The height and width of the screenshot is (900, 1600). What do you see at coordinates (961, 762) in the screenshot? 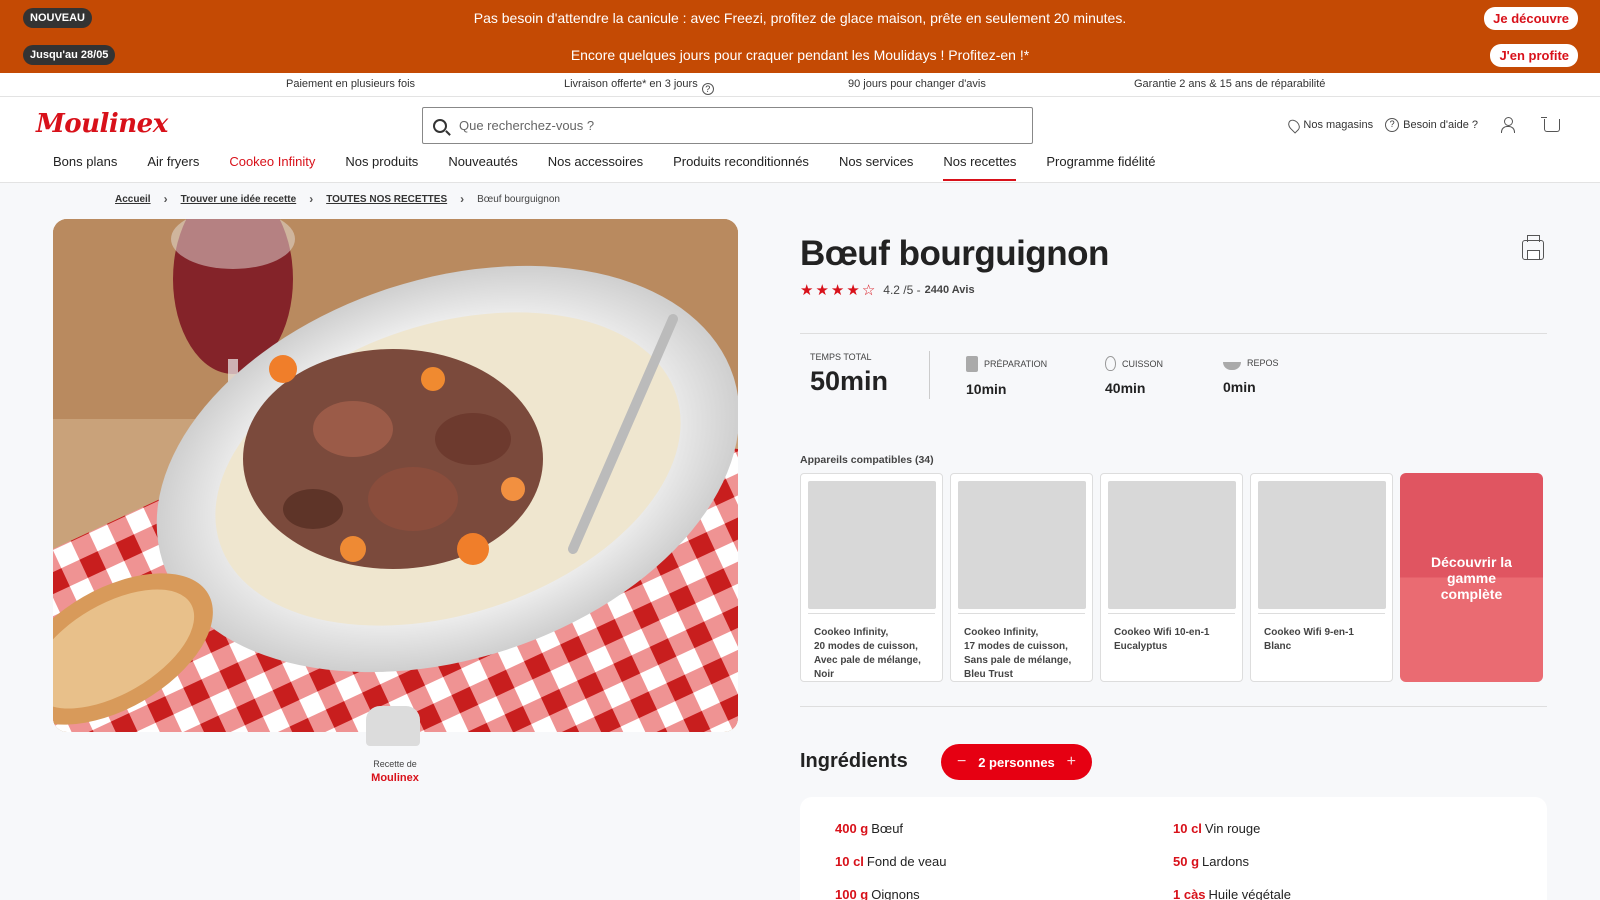
I see `minus-icon: −` at bounding box center [961, 762].